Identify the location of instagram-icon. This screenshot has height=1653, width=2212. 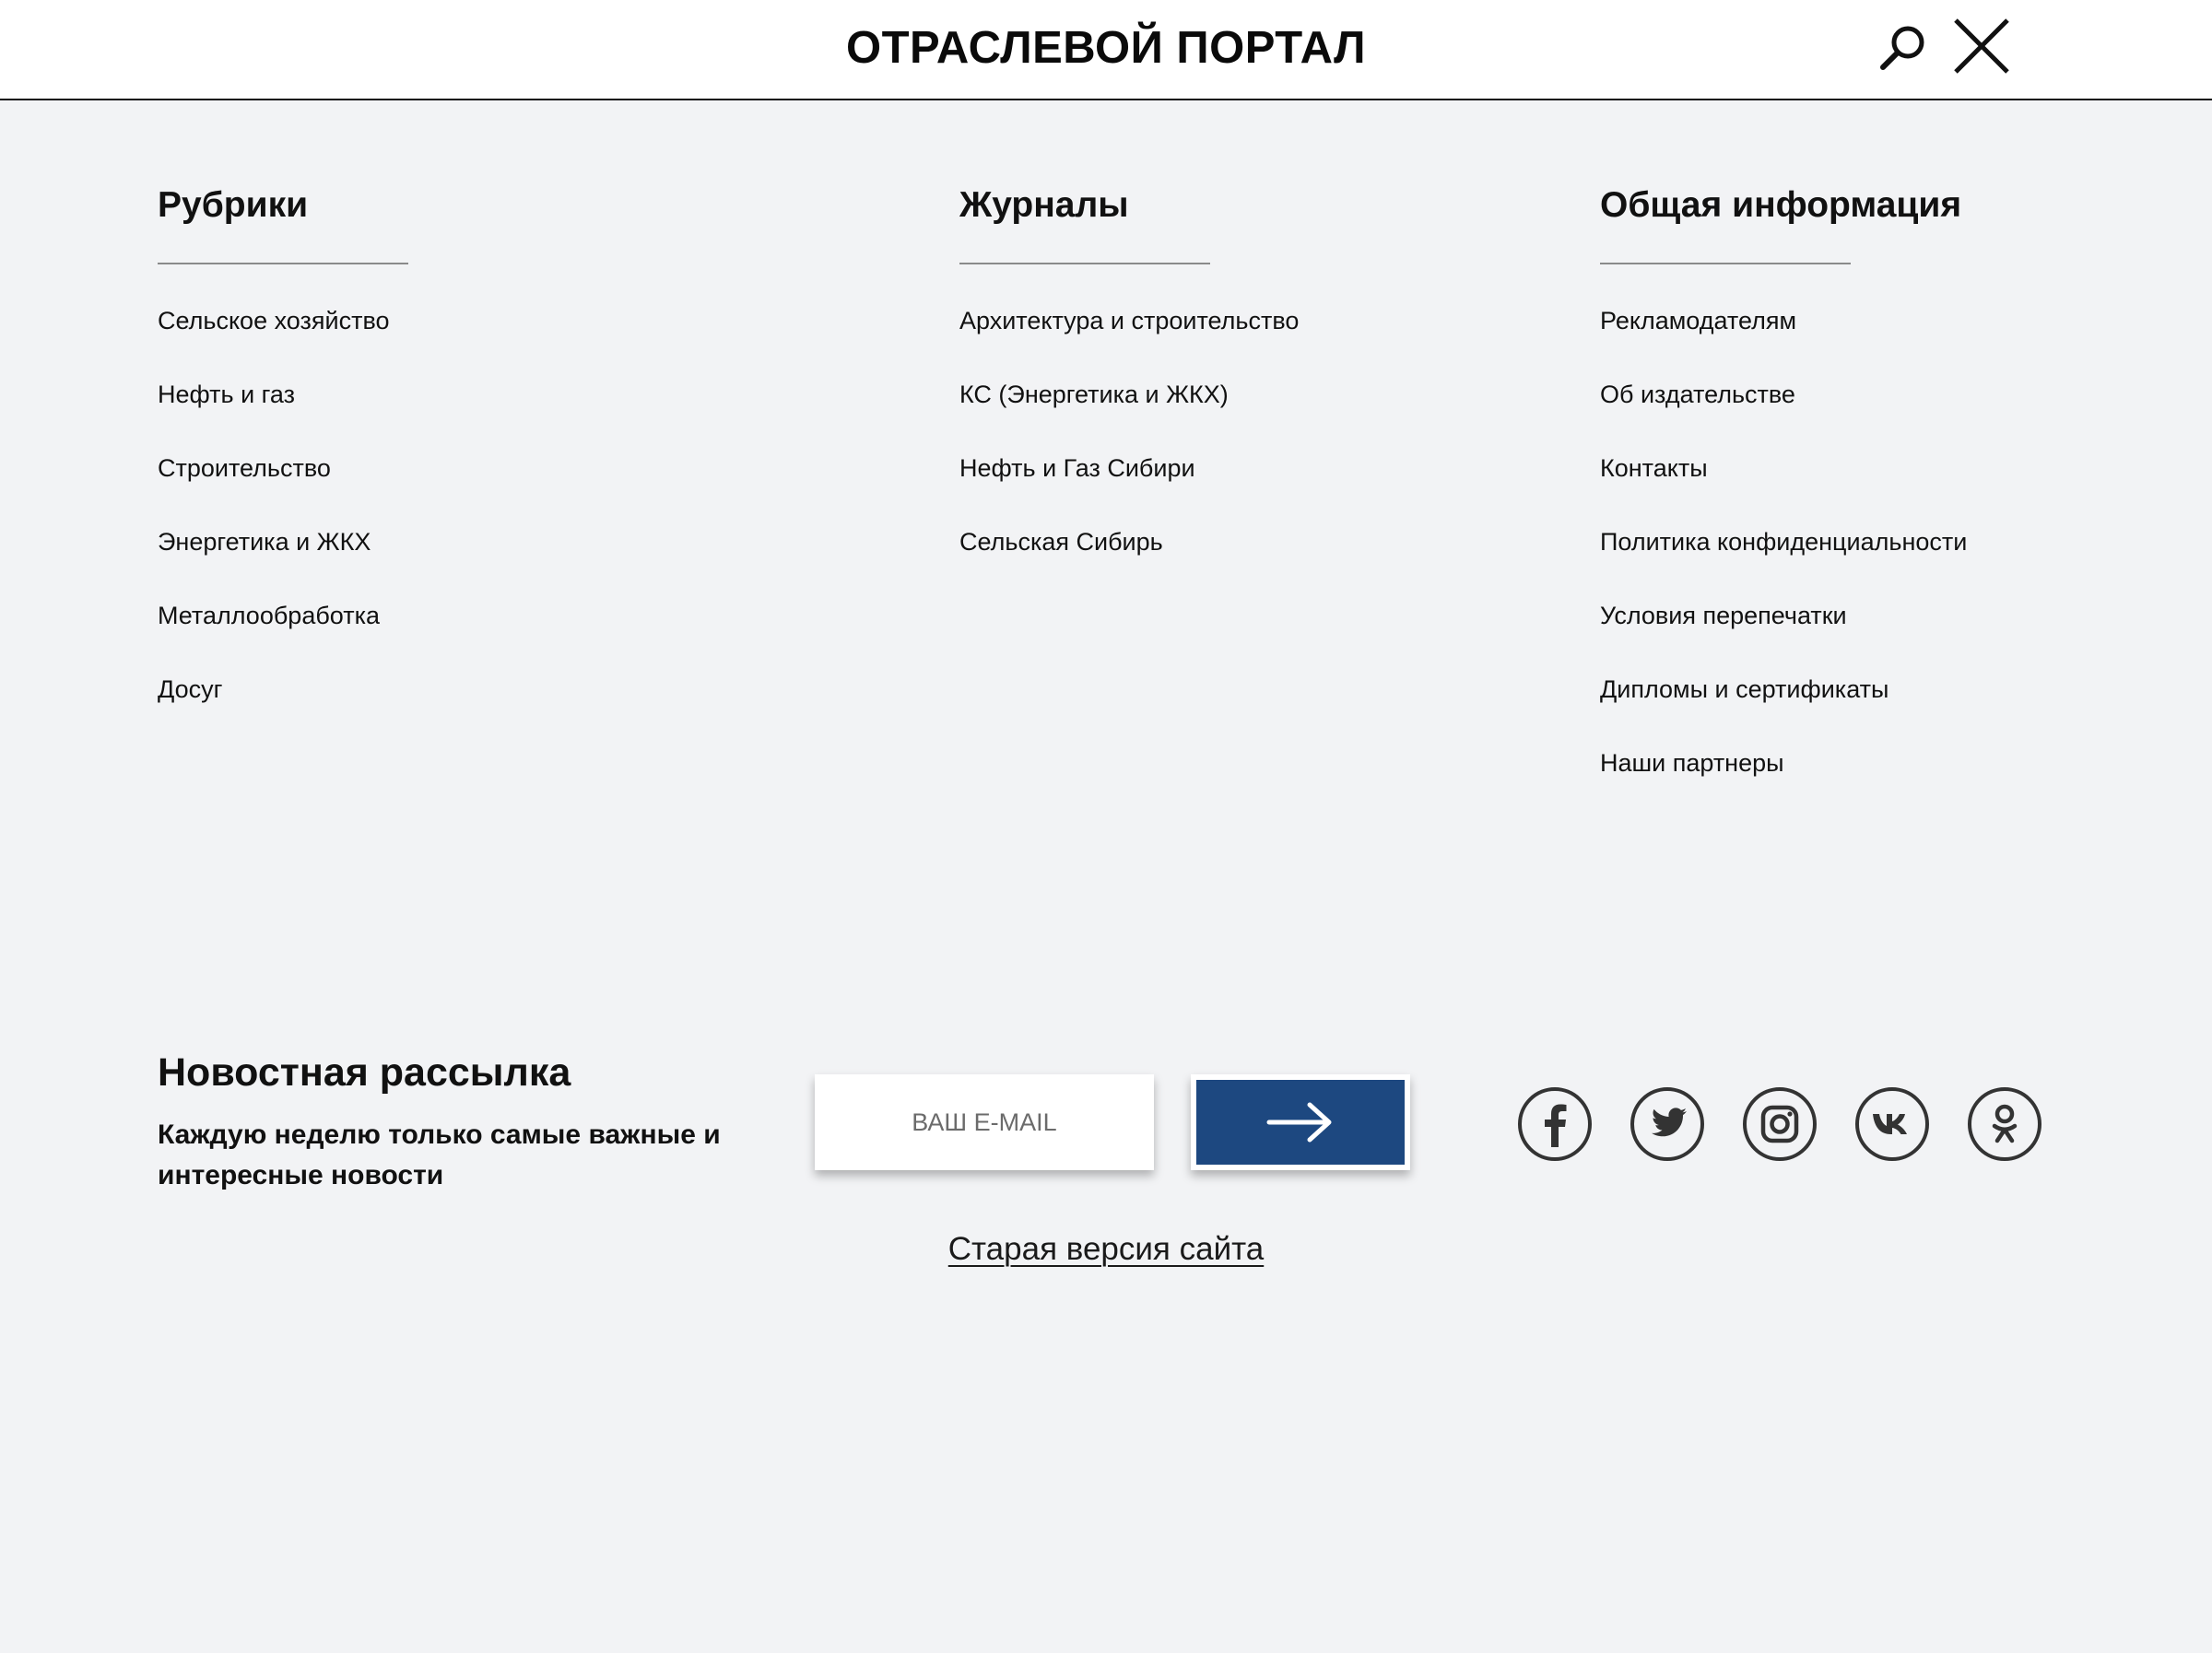
(1780, 1124).